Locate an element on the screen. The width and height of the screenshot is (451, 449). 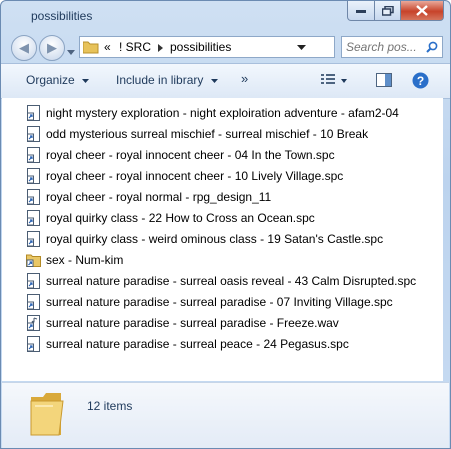
address-bar: « ! SRC possibilities ⇆ is located at coordinates (243, 47).